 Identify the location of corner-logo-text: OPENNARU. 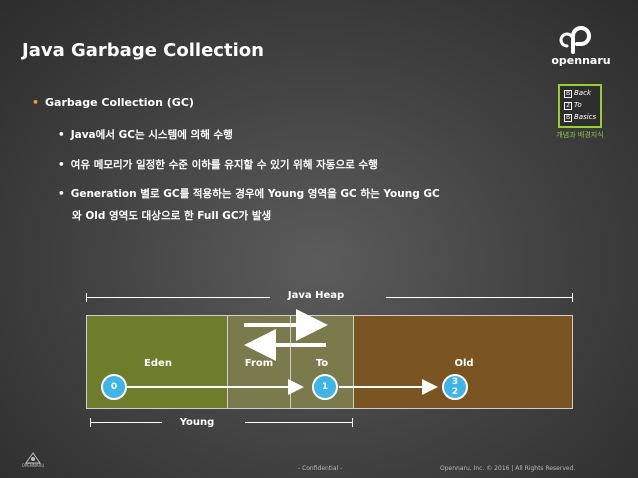
(33, 465).